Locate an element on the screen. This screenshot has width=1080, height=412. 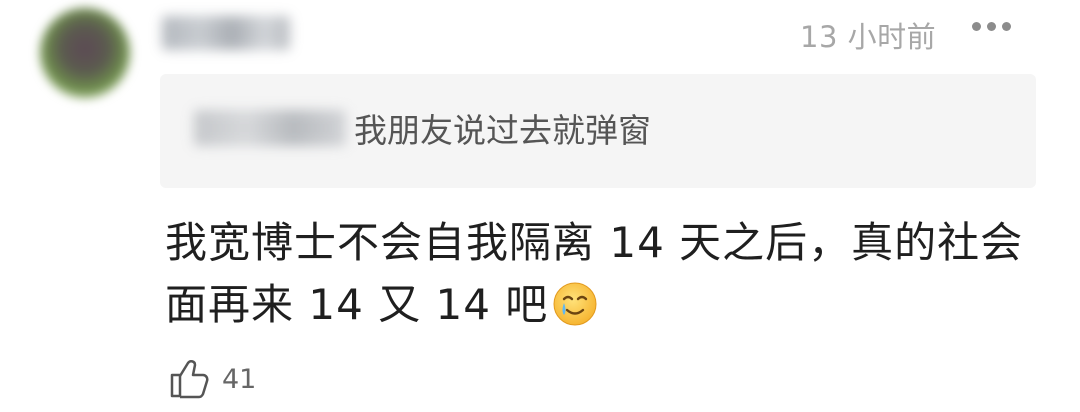
thumbs-up-icon is located at coordinates (189, 379).